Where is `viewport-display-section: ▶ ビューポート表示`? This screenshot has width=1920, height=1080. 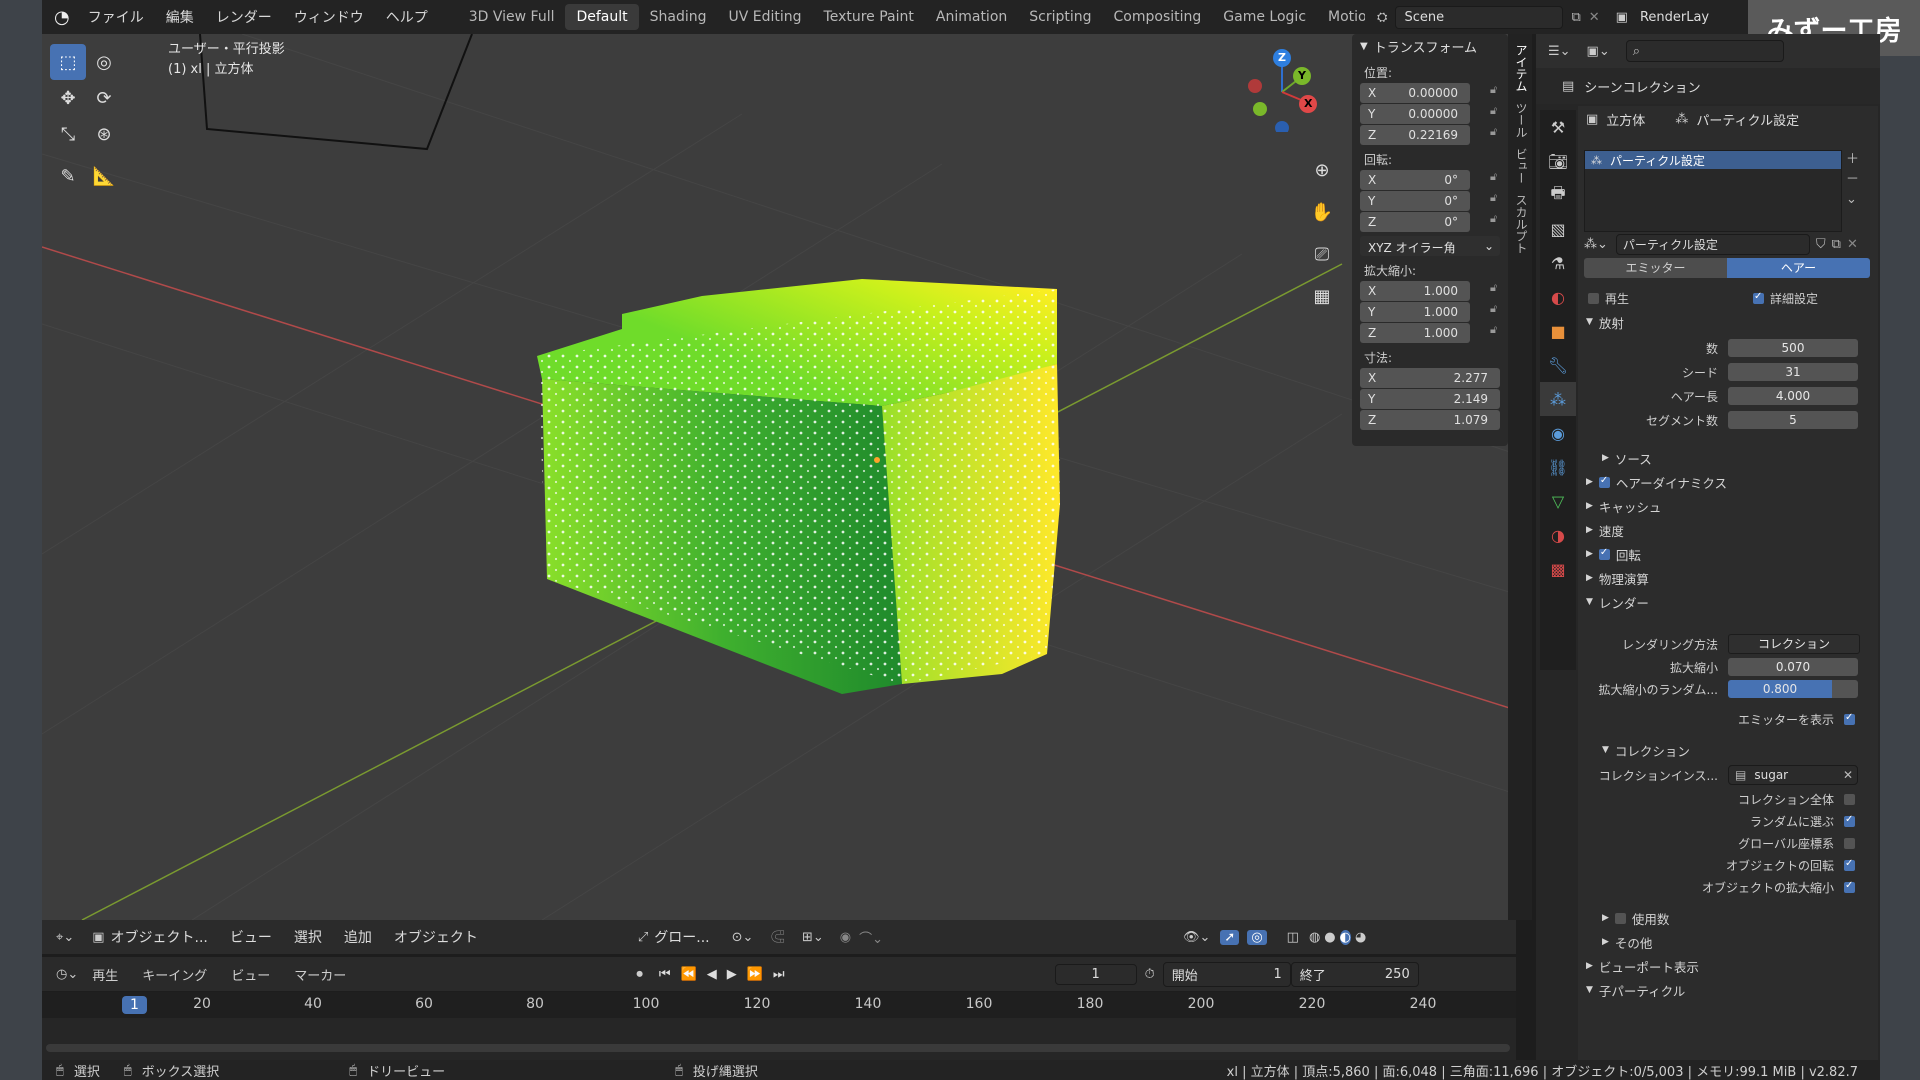
viewport-display-section: ▶ ビューポート表示 is located at coordinates (1728, 966).